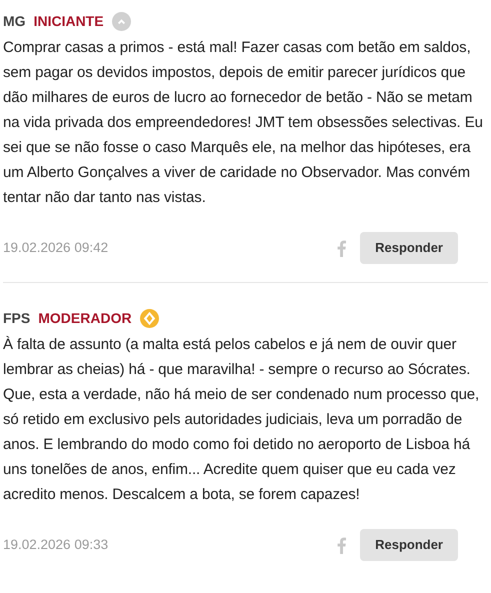 This screenshot has width=491, height=593. Describe the element at coordinates (55, 545) in the screenshot. I see `comment-date: 19.02.2026 09:33` at that location.